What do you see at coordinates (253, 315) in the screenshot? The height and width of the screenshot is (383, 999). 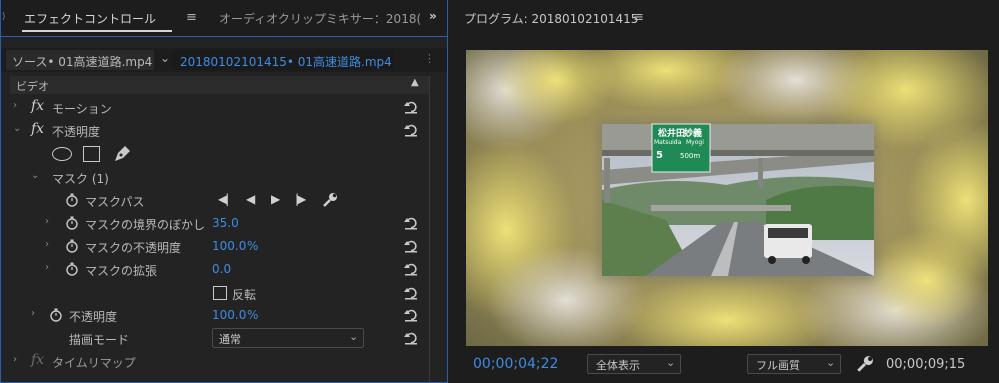 I see `opacity-property-unit: %` at bounding box center [253, 315].